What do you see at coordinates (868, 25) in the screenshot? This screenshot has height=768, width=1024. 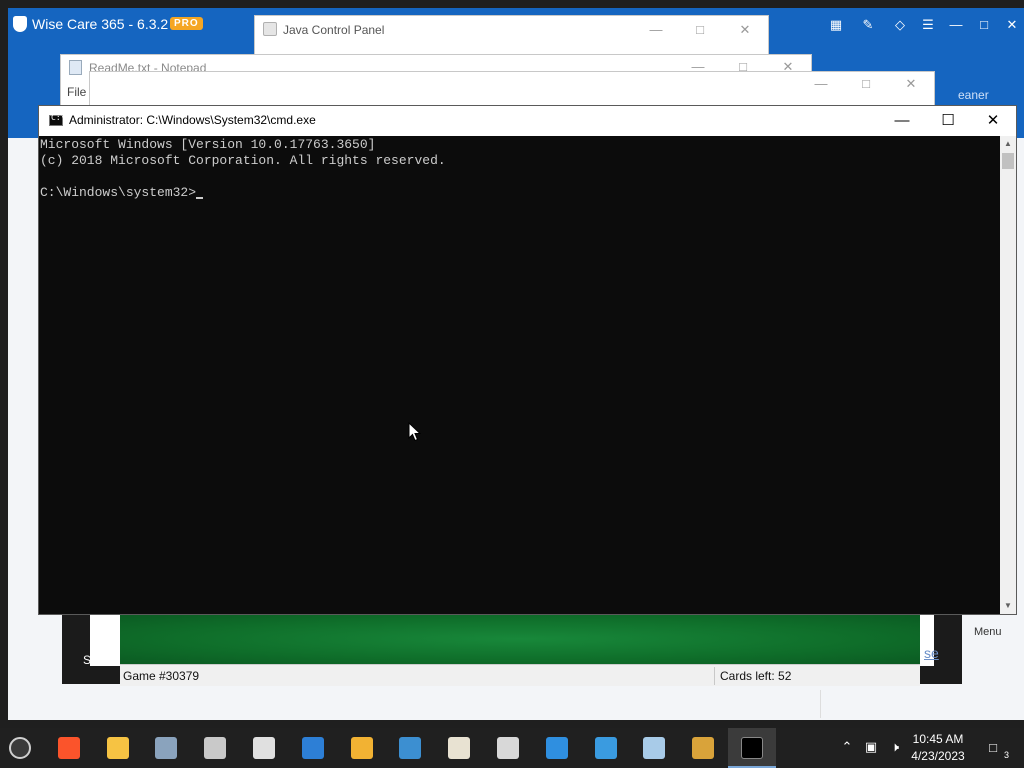 I see `edit-icon: ✎` at bounding box center [868, 25].